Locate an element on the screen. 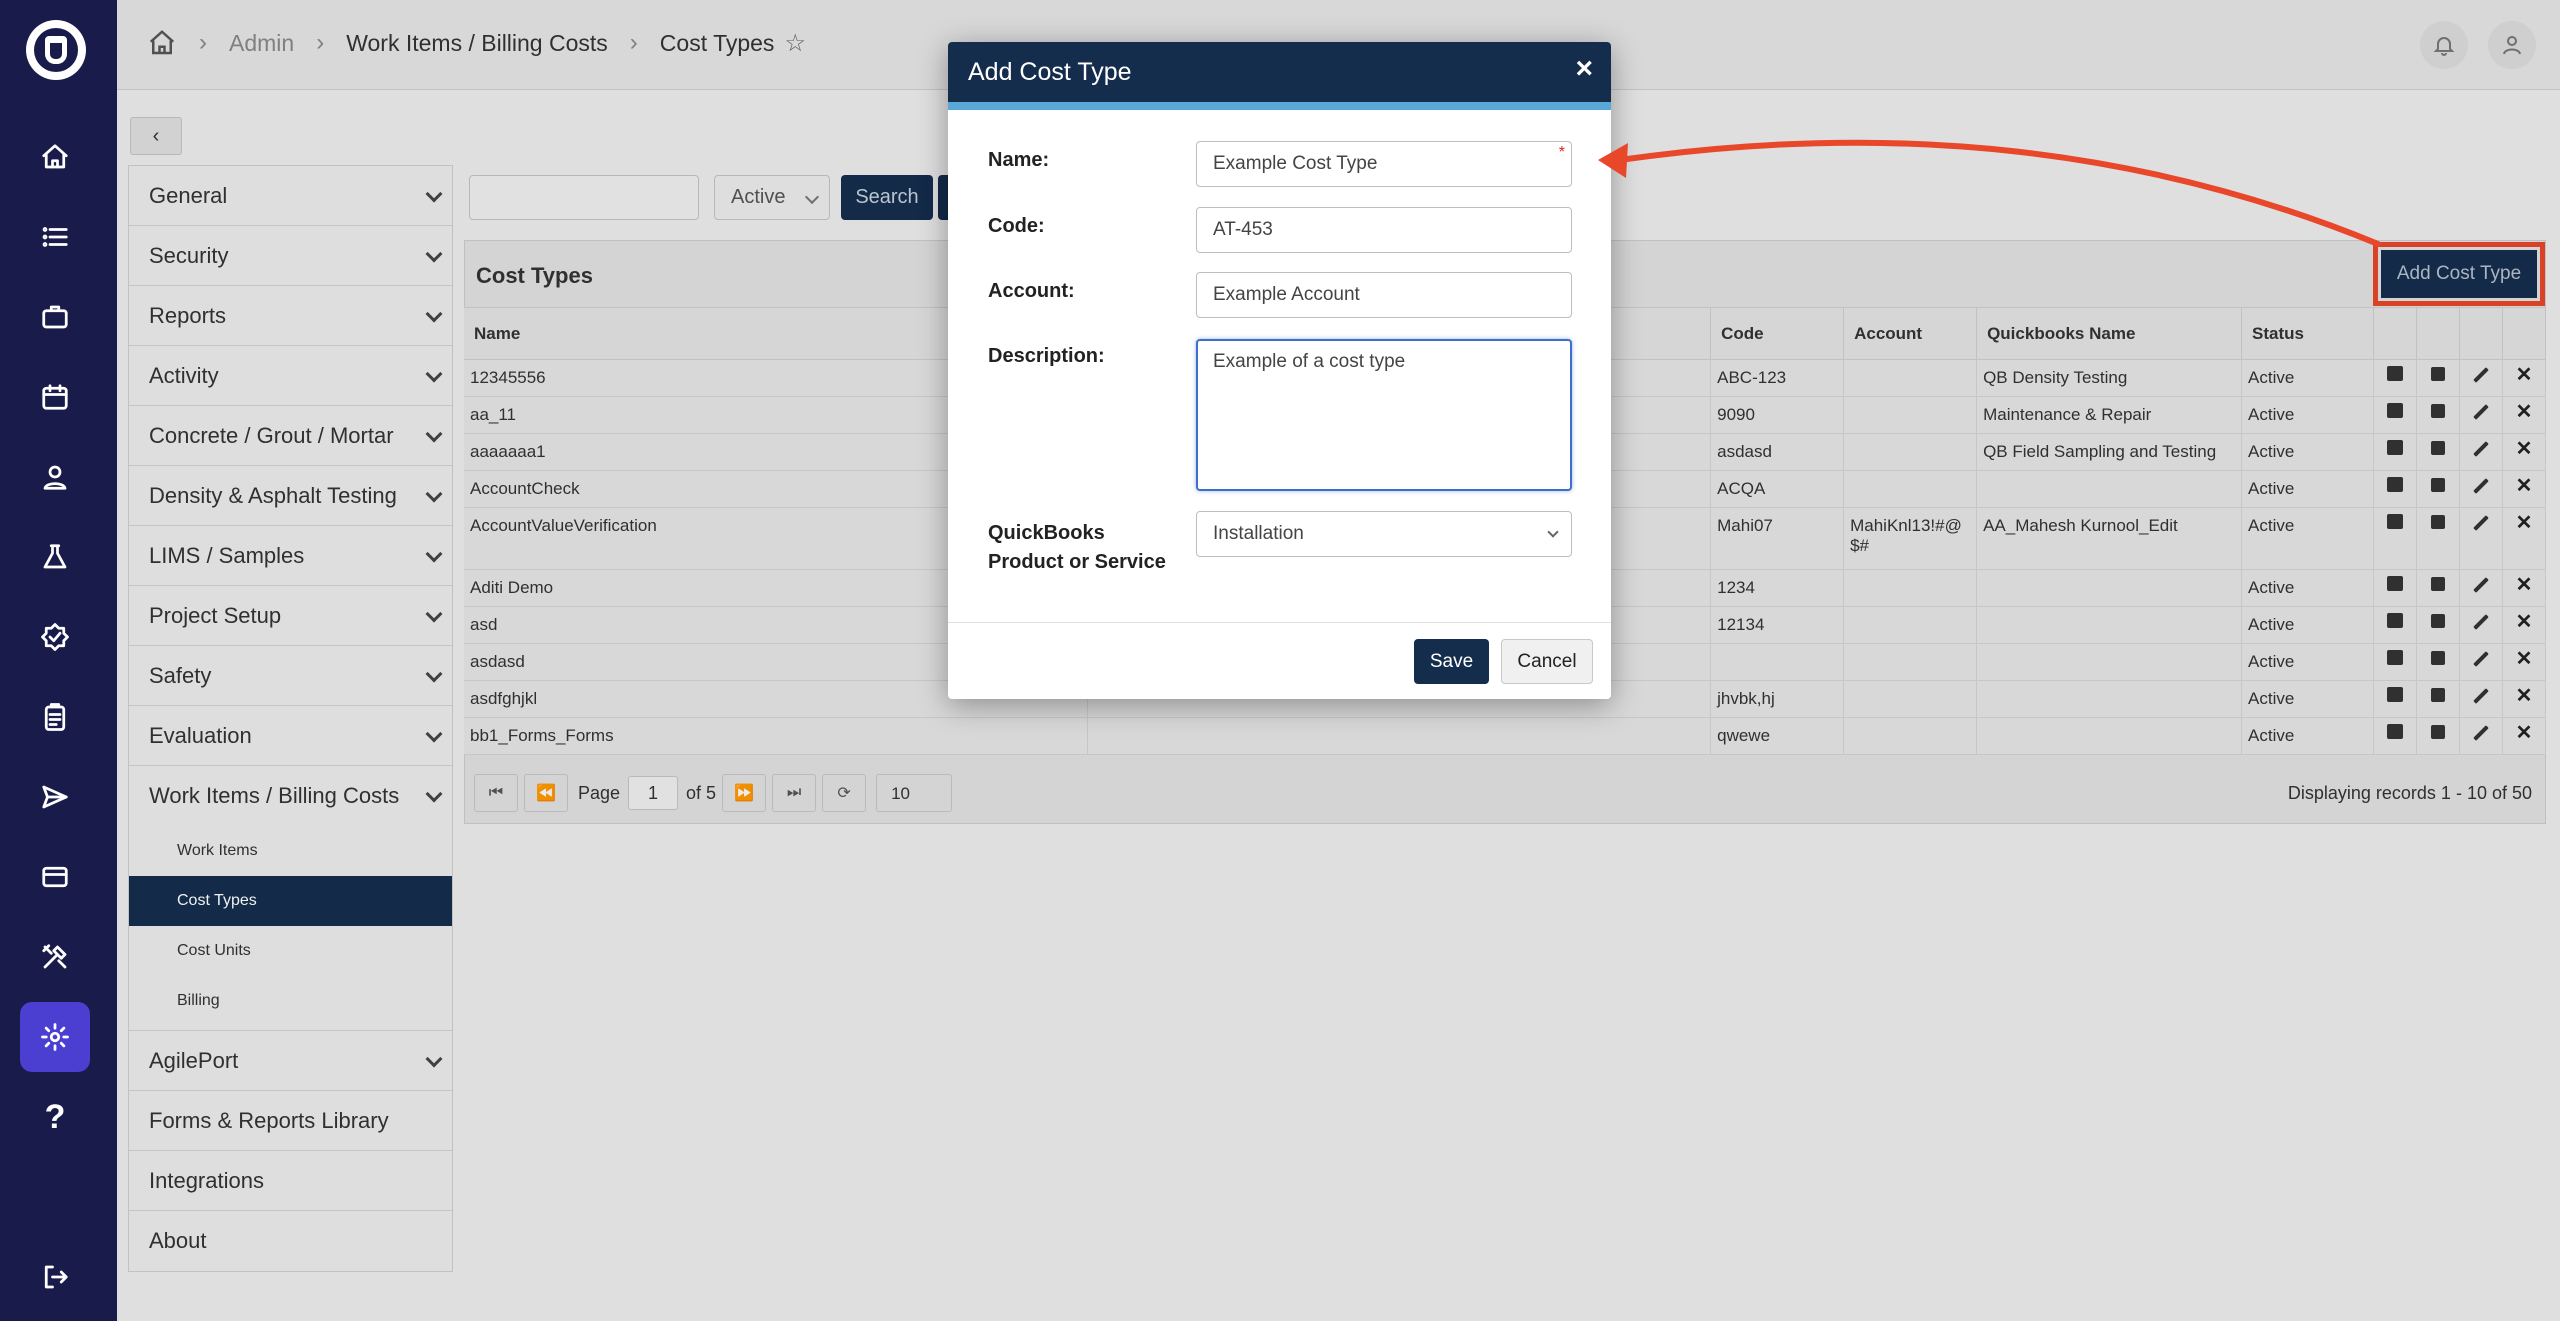  table-row: bb1_Forms_Forms qwewe Active ✕ is located at coordinates (1505, 736).